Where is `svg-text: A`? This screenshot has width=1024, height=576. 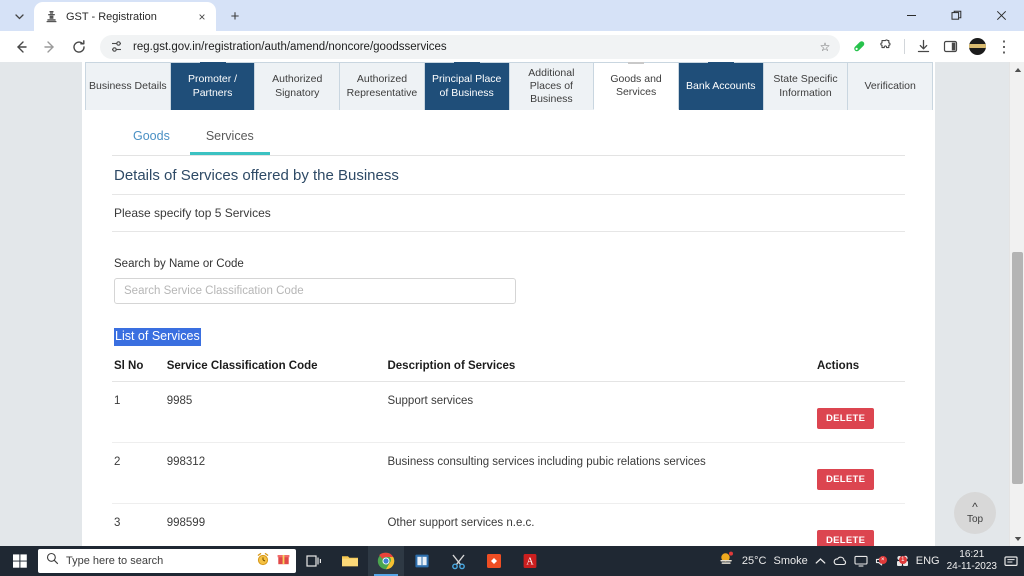
svg-text: A is located at coordinates (530, 562).